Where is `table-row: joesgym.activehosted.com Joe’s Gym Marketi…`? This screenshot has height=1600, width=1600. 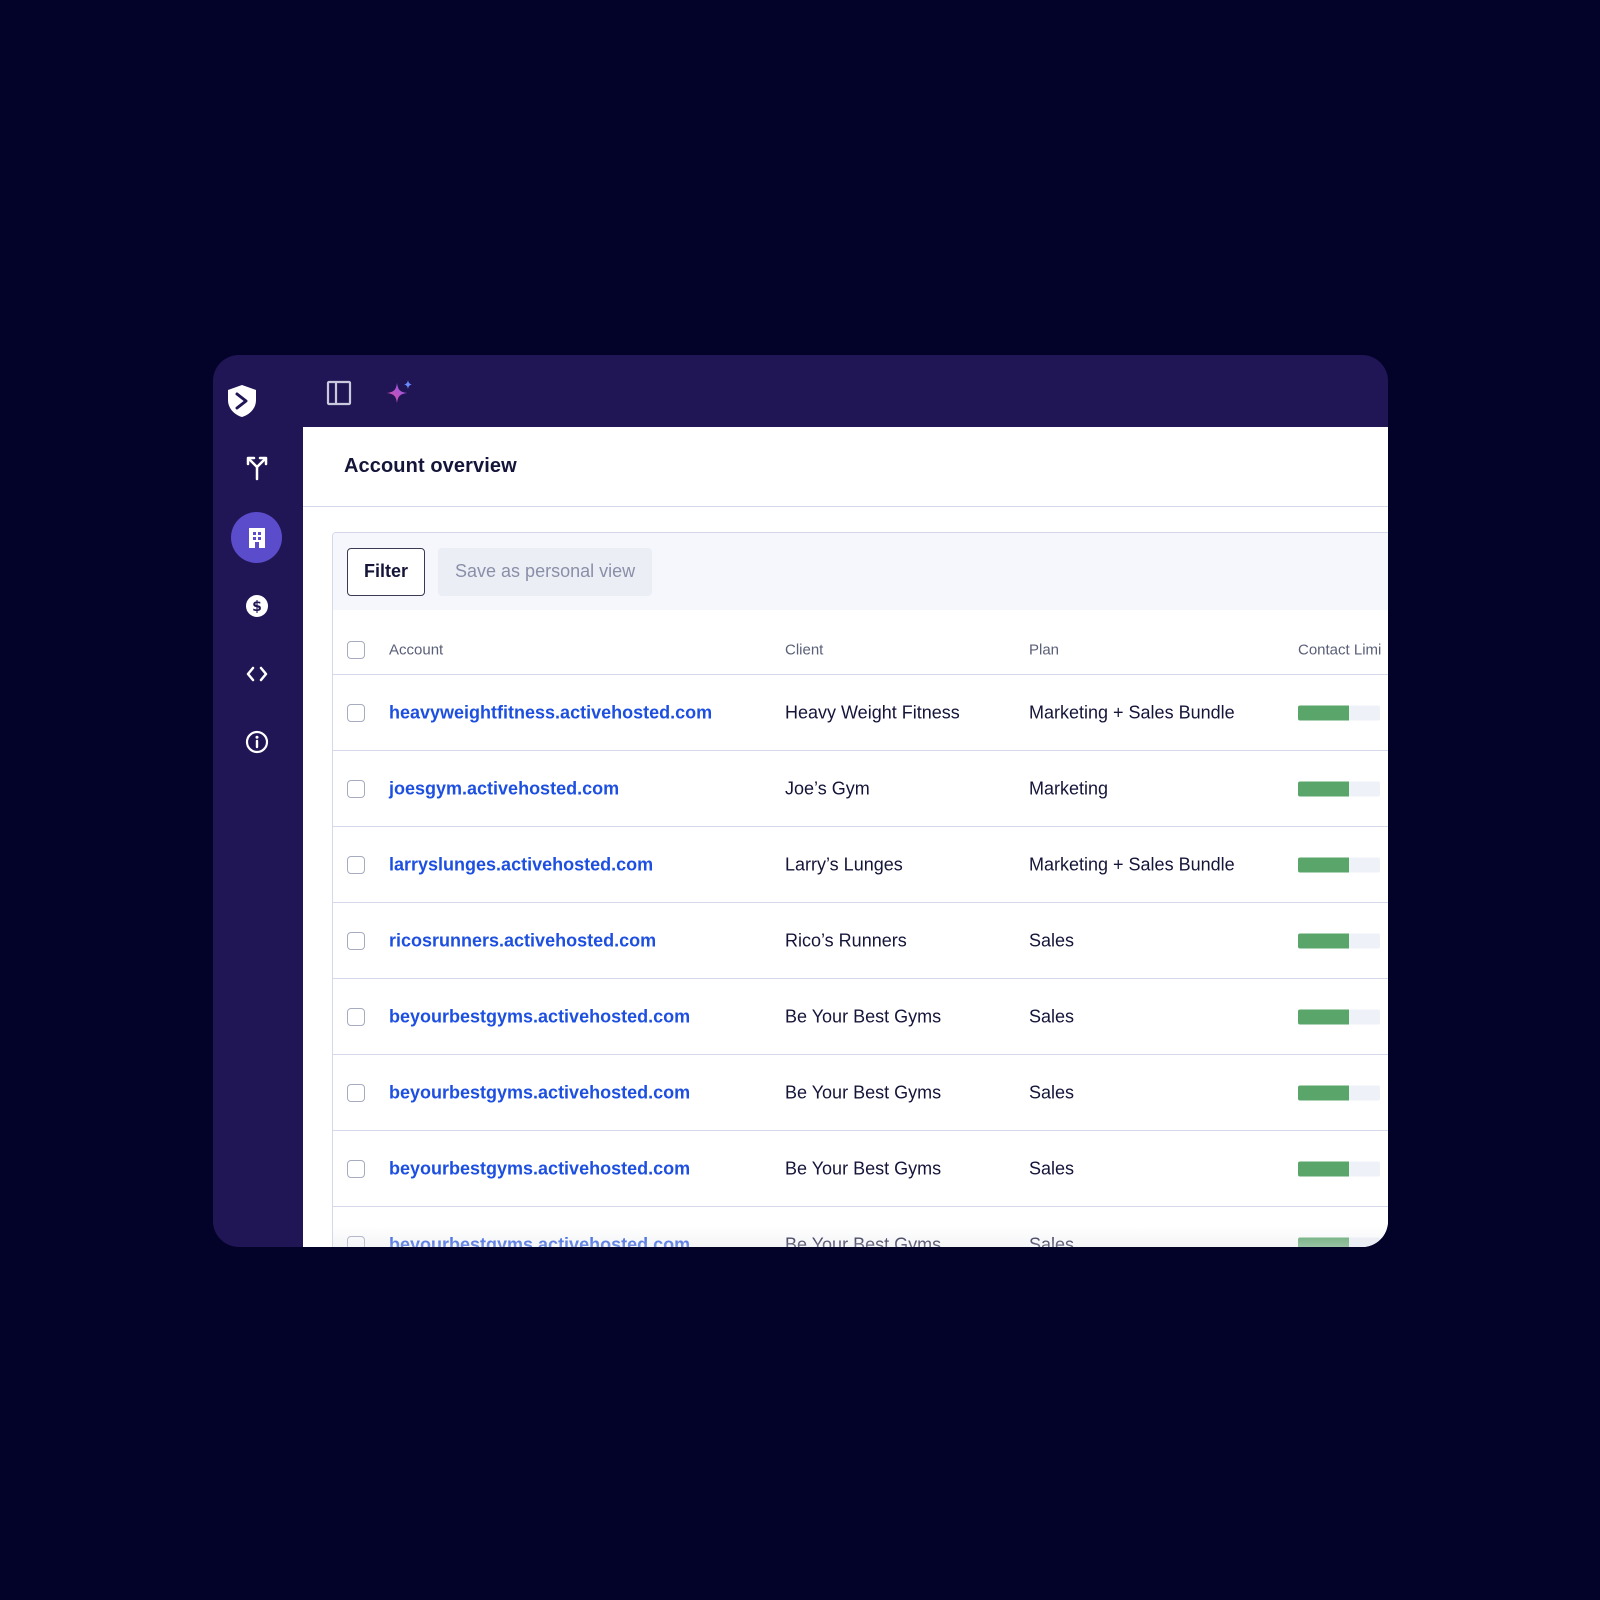
table-row: joesgym.activehosted.com Joe’s Gym Marketi… is located at coordinates (860, 789).